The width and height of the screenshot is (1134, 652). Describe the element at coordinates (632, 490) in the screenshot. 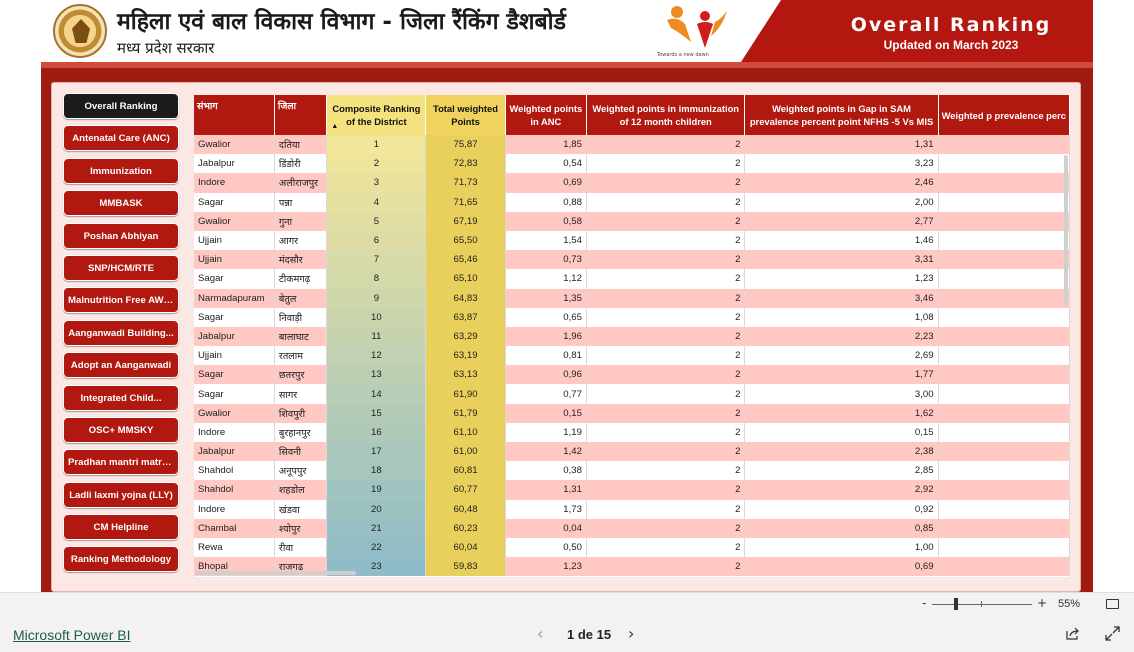

I see `table-row: Shahdol शहडोल 19 60,77 1,31 2 2,92` at that location.